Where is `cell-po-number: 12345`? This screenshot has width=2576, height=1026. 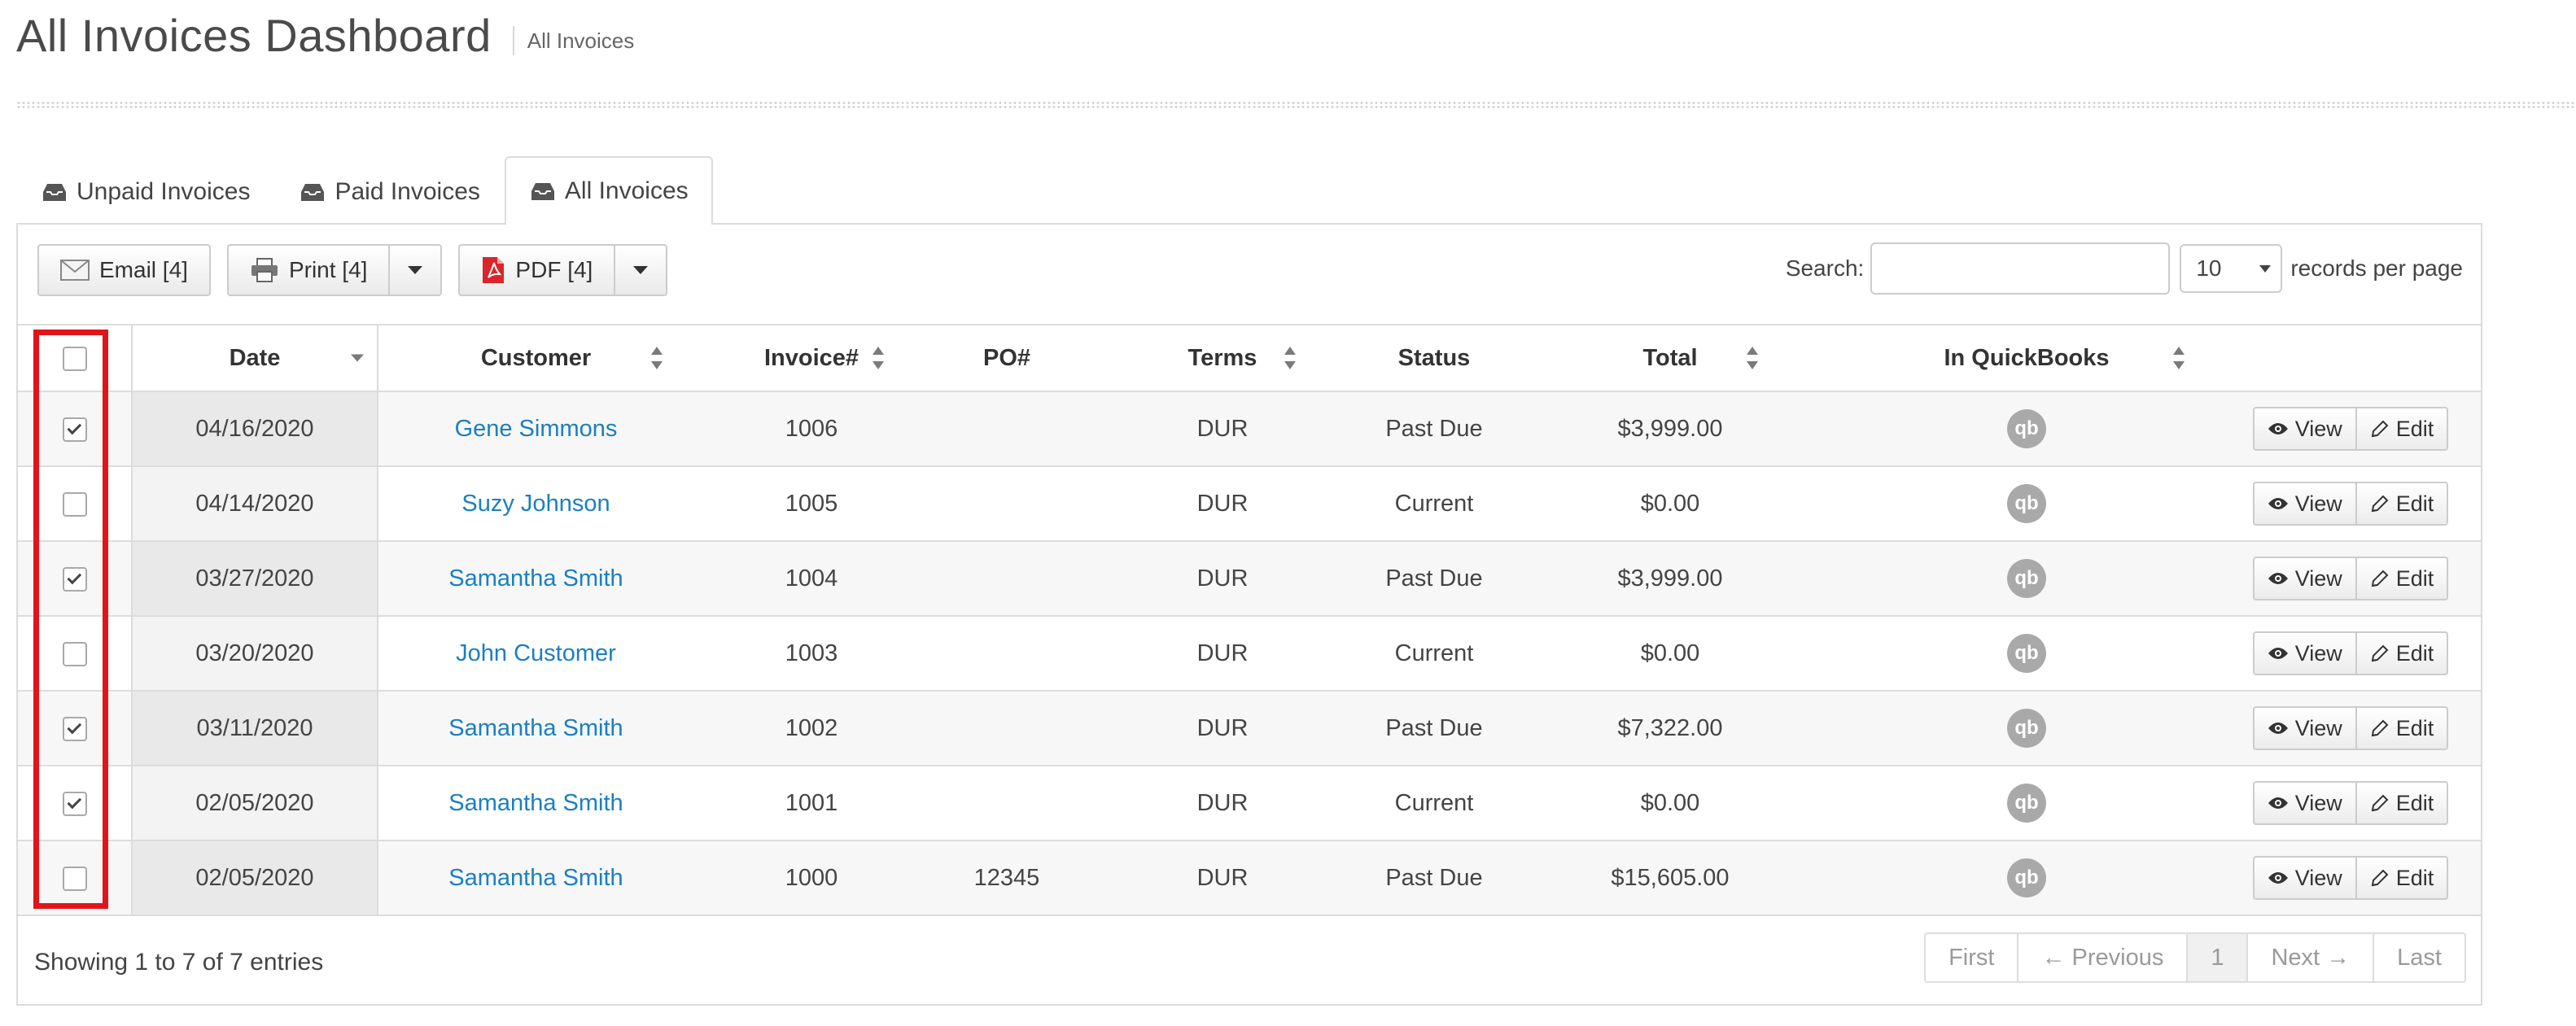 cell-po-number: 12345 is located at coordinates (1006, 878).